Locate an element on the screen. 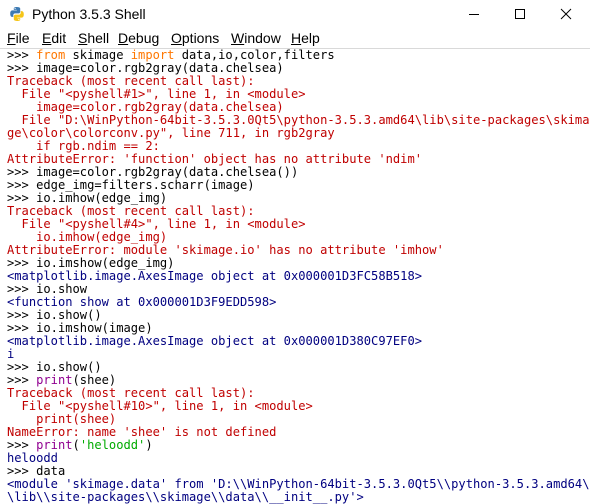 The image size is (590, 504). minimize-button is located at coordinates (474, 14).